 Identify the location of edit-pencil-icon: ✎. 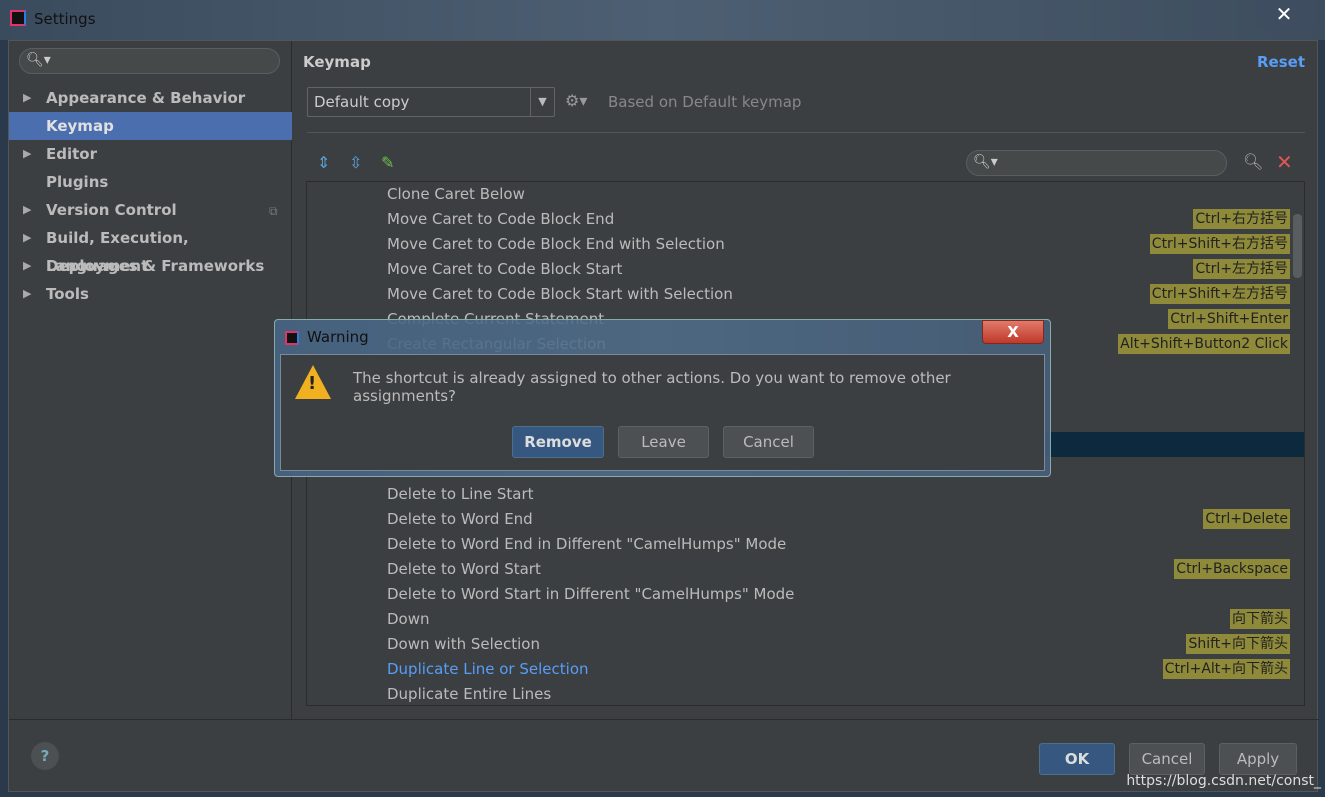
(387, 162).